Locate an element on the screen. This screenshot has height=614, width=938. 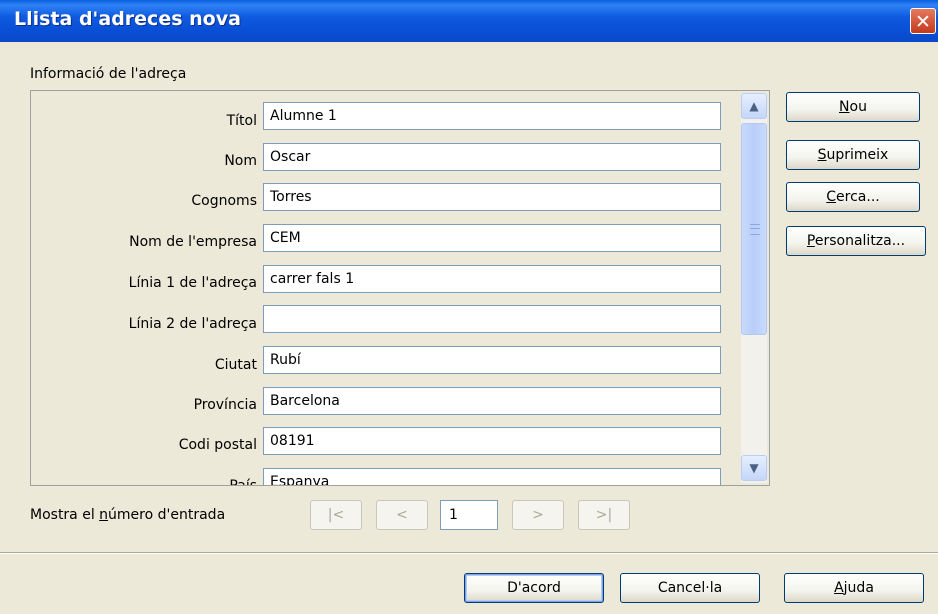
window-title: Llista d'adreces nova is located at coordinates (127, 19).